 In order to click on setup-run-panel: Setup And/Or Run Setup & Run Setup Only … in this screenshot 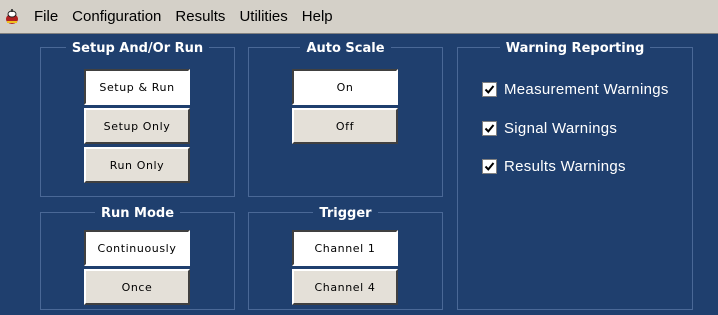, I will do `click(137, 119)`.